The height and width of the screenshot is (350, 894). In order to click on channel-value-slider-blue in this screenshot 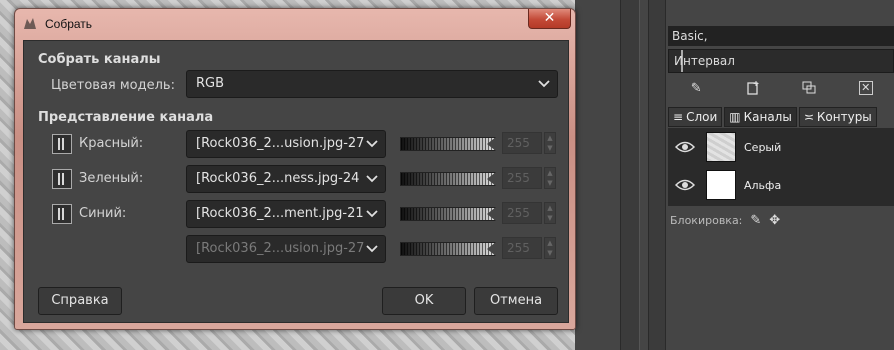, I will do `click(448, 214)`.